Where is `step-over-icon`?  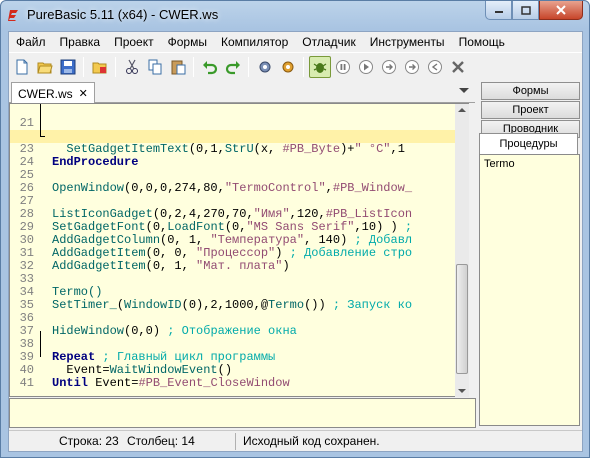 step-over-icon is located at coordinates (389, 67).